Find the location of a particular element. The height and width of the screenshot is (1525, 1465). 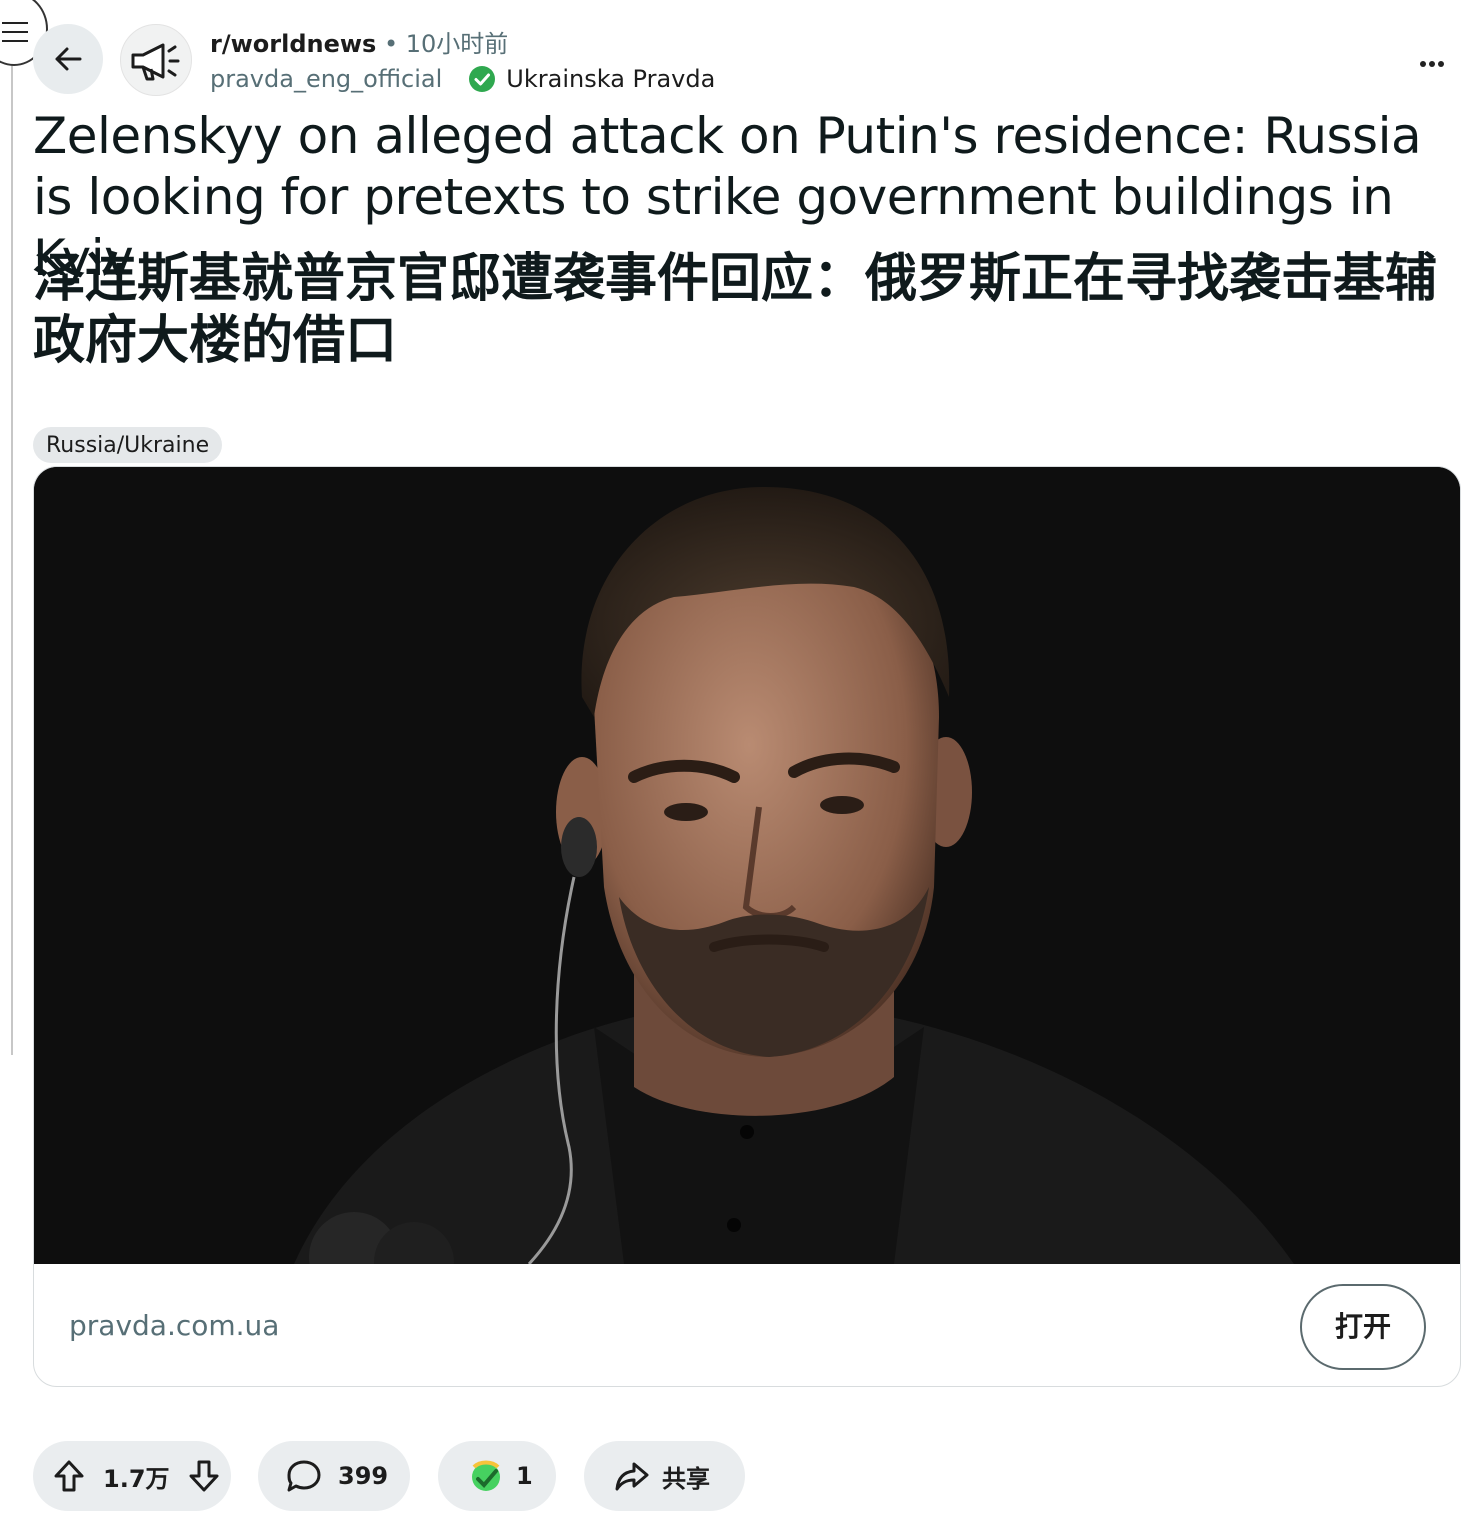

comment-bubble-icon is located at coordinates (304, 1476).